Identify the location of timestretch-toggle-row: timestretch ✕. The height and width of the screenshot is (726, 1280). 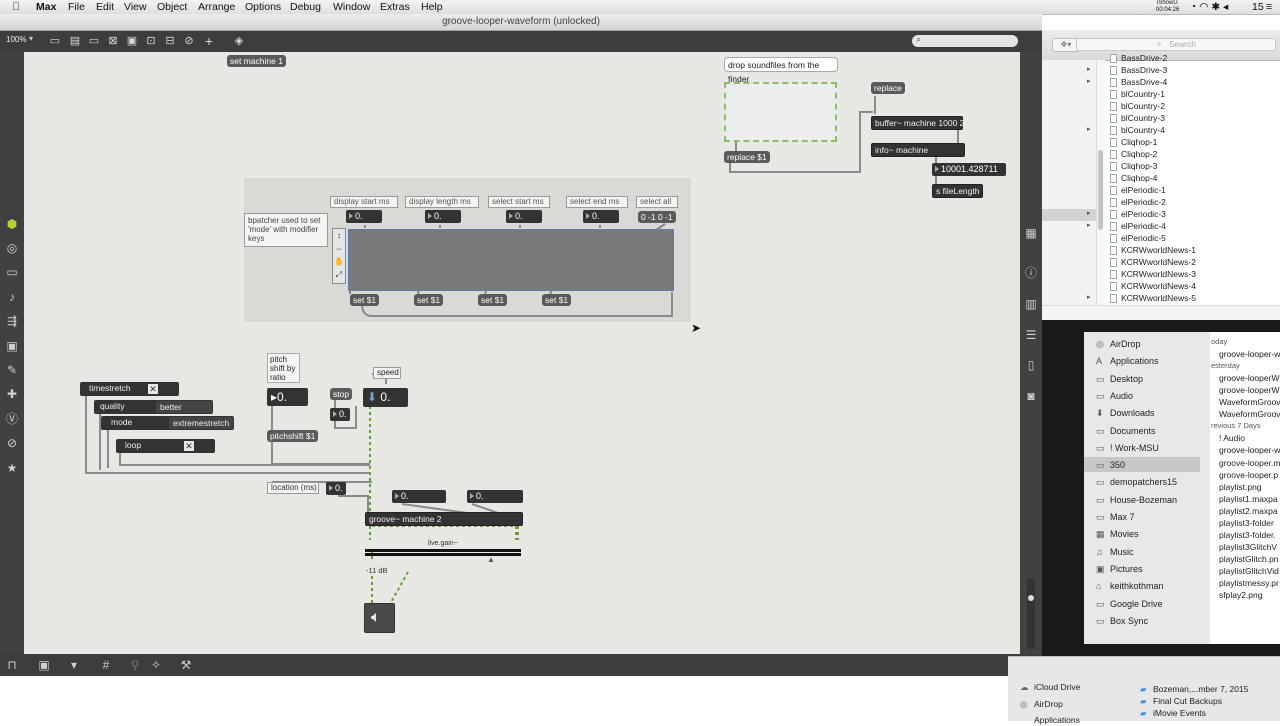
(129, 389).